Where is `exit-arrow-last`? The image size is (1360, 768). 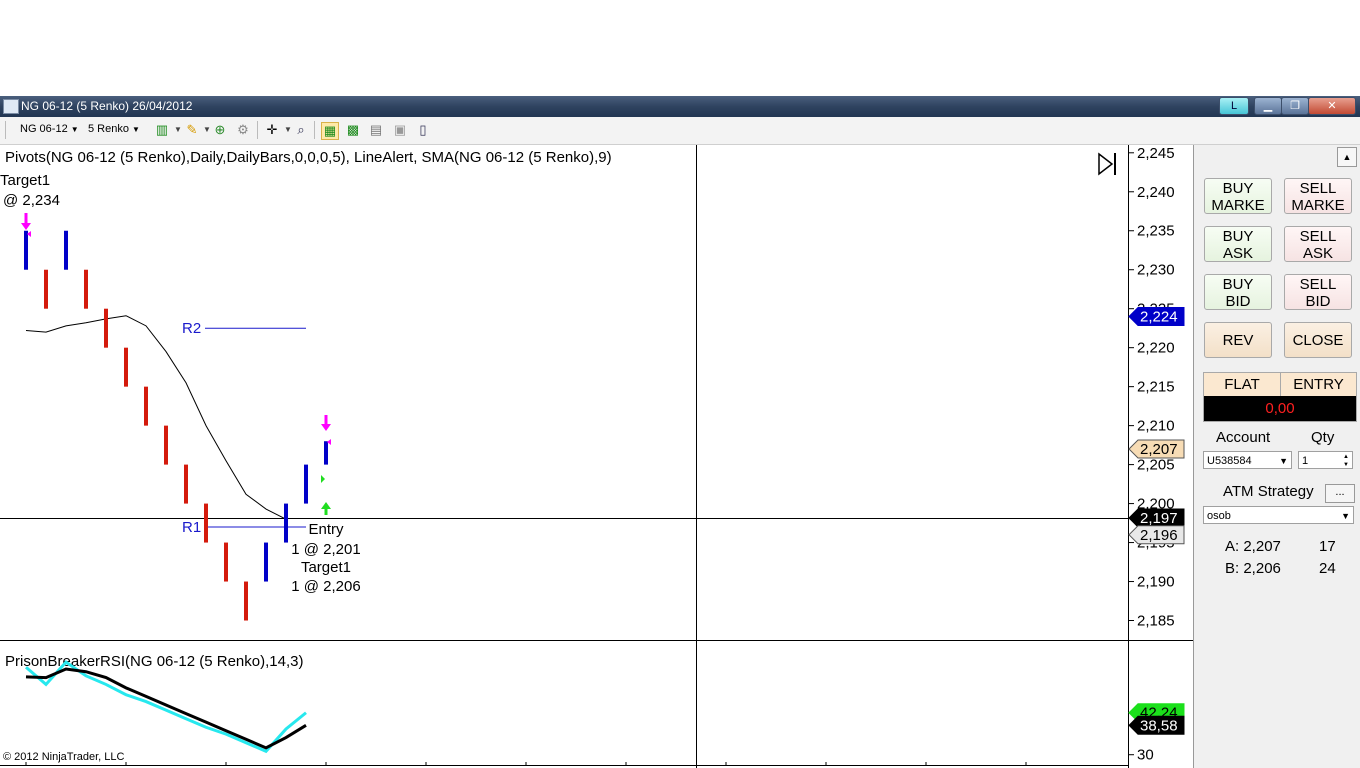 exit-arrow-last is located at coordinates (326, 430).